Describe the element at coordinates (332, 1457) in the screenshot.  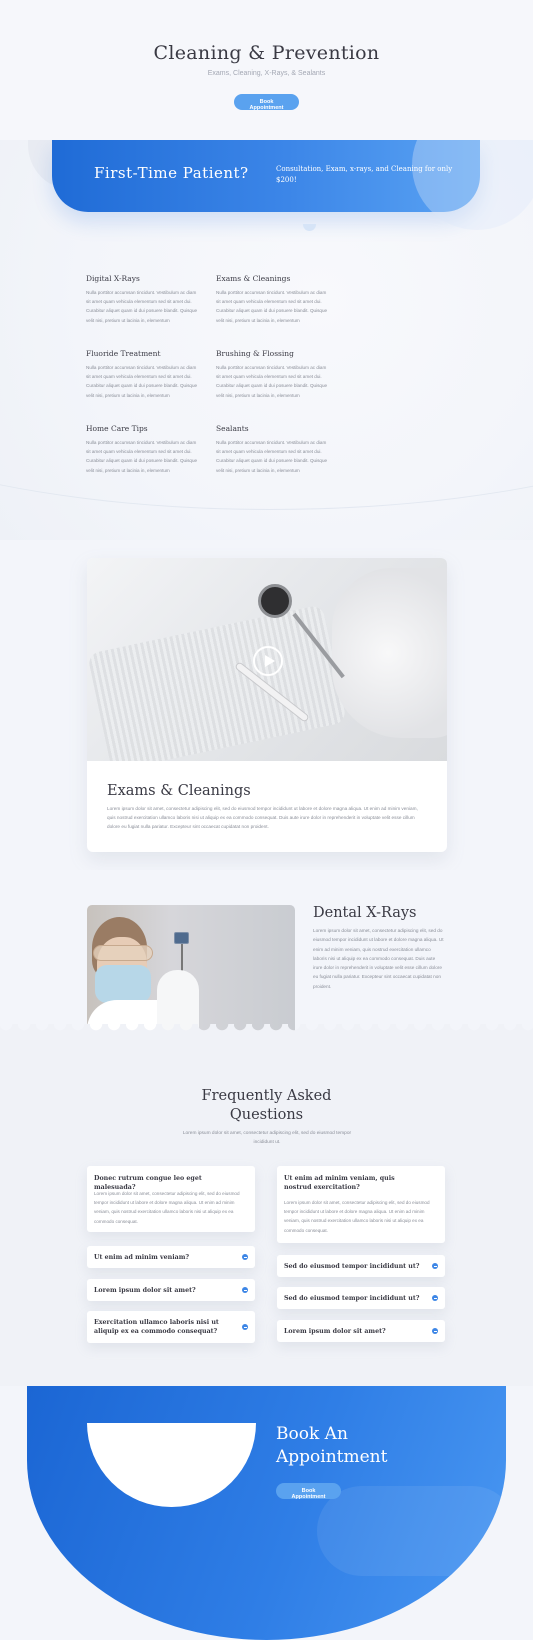
I see `booking-title-line2: Appointment` at that location.